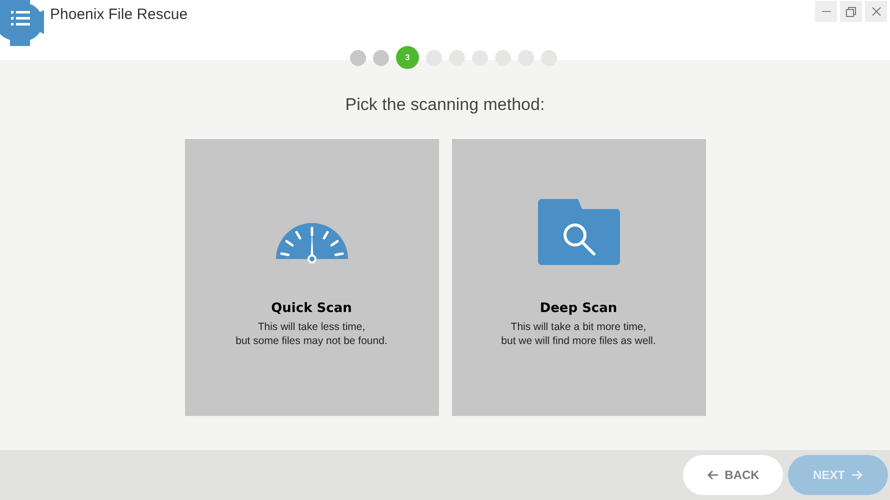 Image resolution: width=890 pixels, height=500 pixels. I want to click on heading: Pick the scanning method:, so click(445, 105).